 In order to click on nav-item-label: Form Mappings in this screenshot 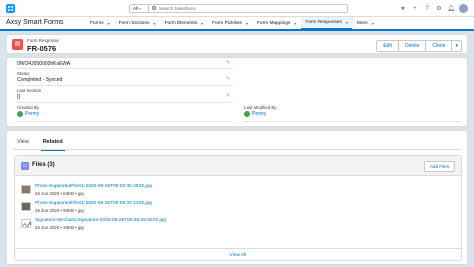, I will do `click(273, 23)`.